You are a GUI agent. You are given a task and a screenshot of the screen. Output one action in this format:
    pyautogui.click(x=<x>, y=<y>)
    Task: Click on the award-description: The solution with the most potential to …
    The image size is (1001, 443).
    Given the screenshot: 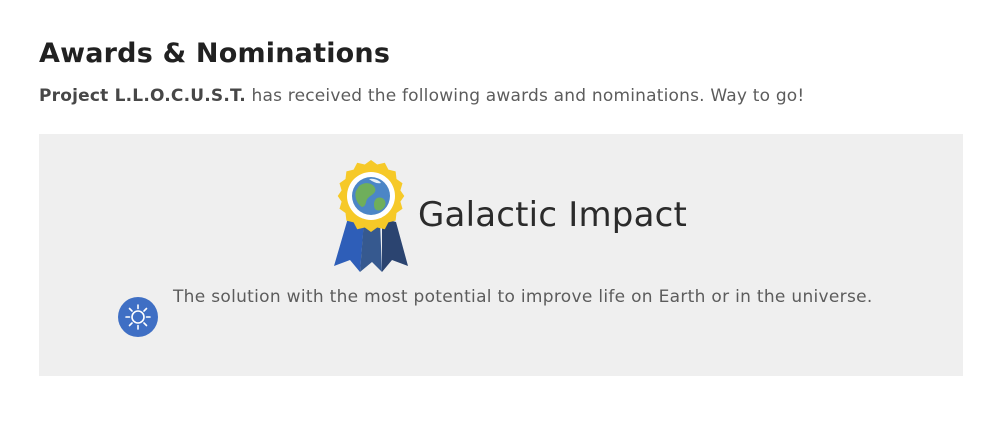 What is the action you would take?
    pyautogui.click(x=523, y=297)
    